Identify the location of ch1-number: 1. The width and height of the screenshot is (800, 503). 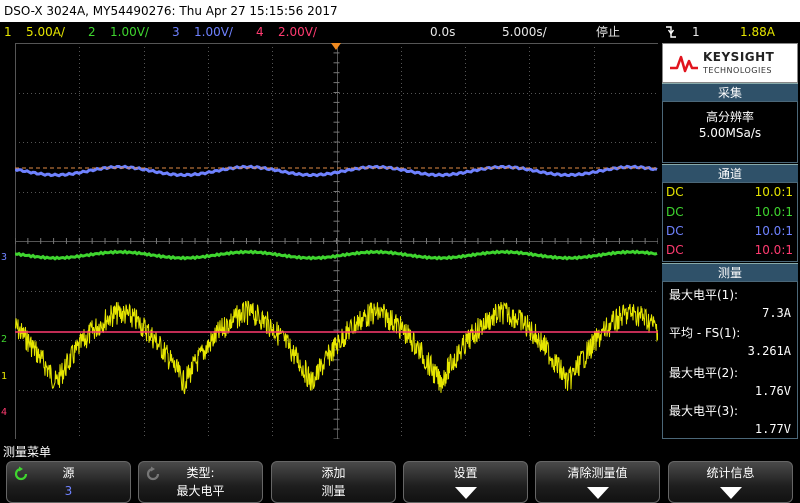
(8, 32).